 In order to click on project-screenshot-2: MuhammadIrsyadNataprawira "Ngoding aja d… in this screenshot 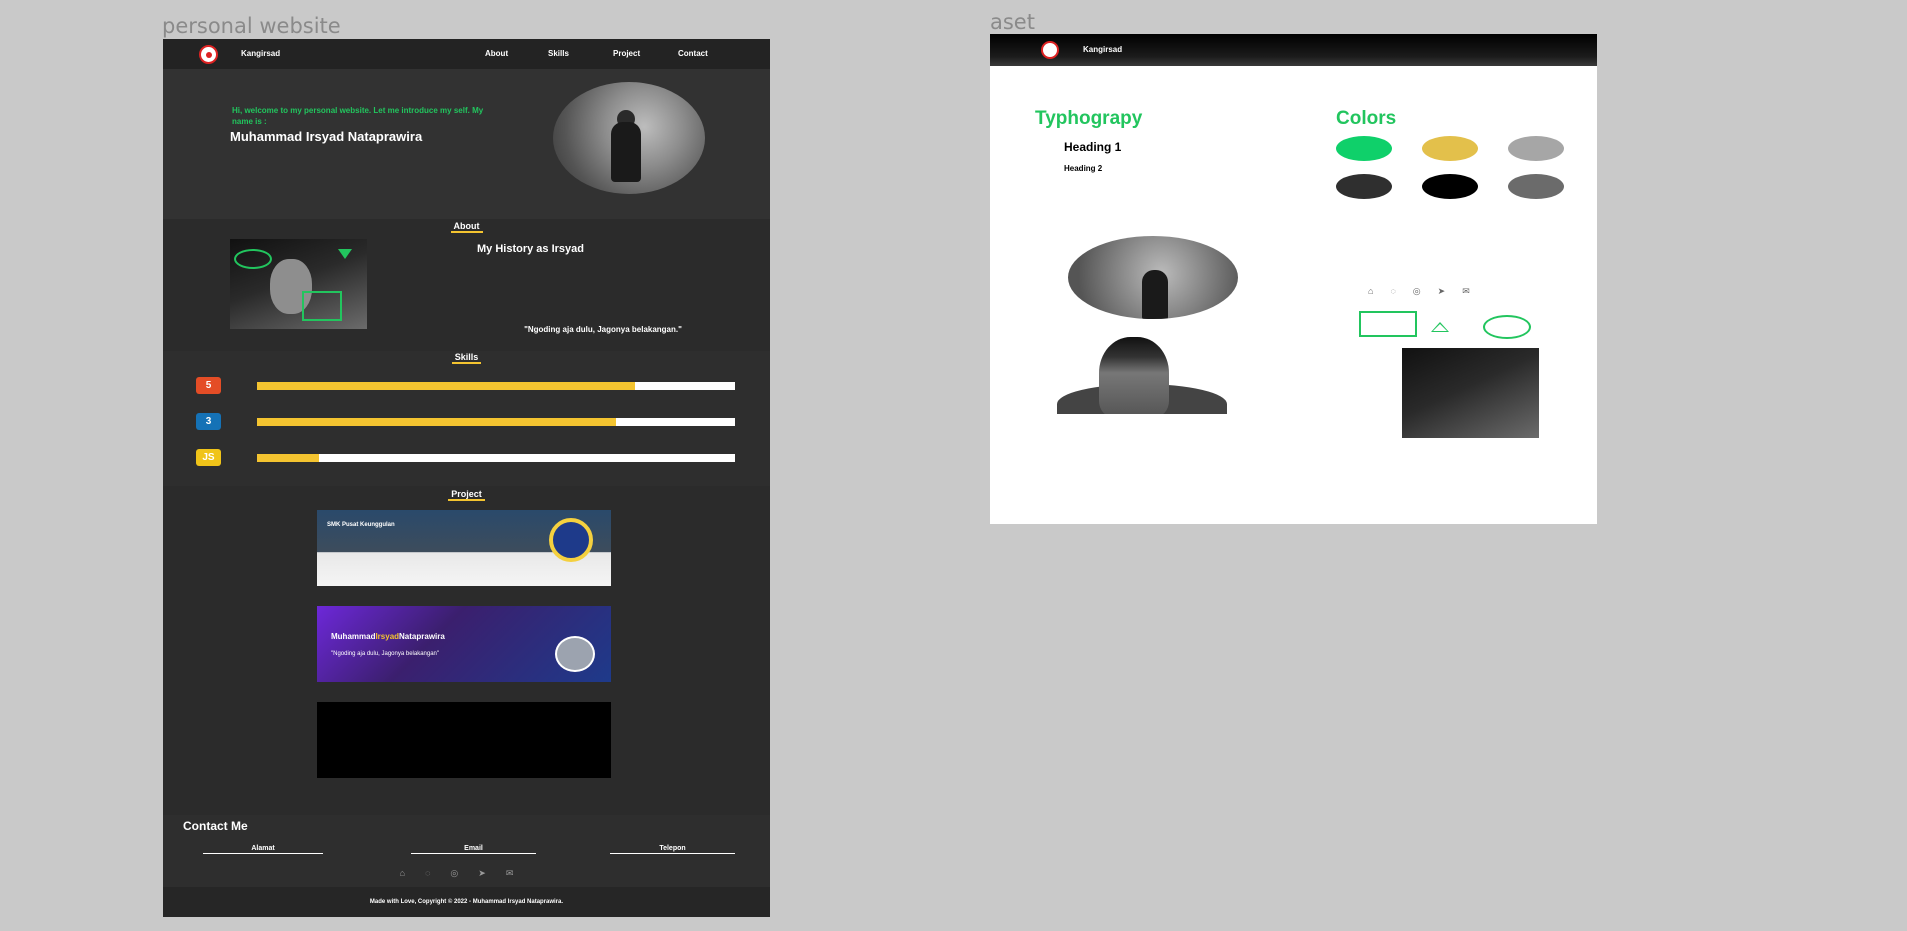, I will do `click(464, 644)`.